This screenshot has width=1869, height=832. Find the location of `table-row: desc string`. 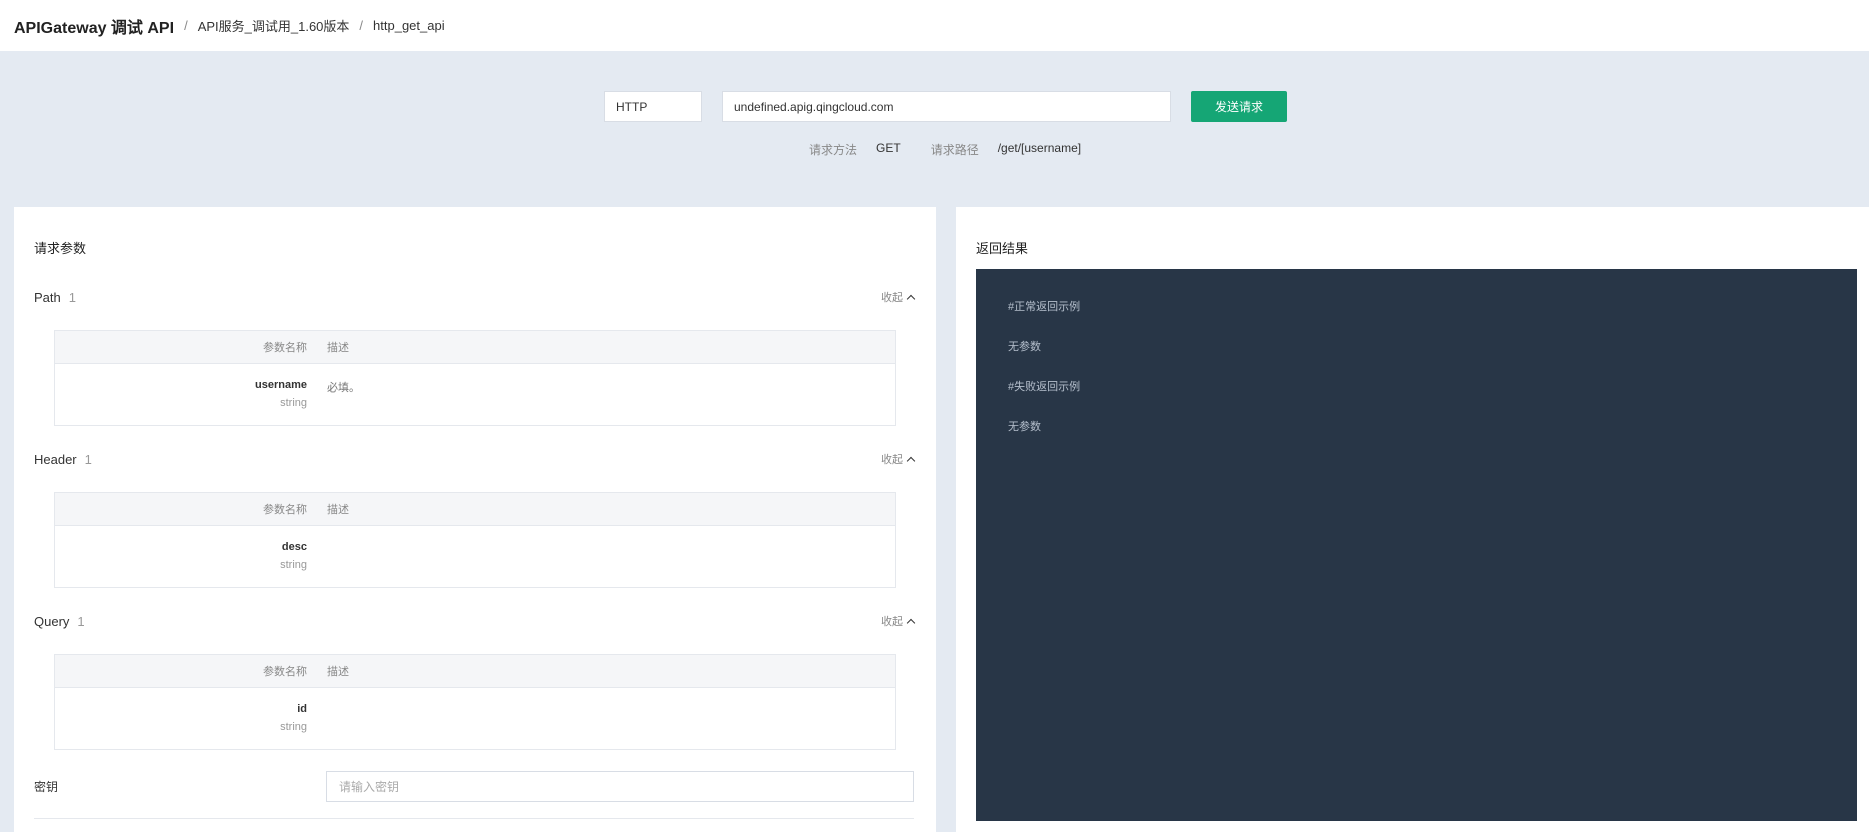

table-row: desc string is located at coordinates (475, 556).